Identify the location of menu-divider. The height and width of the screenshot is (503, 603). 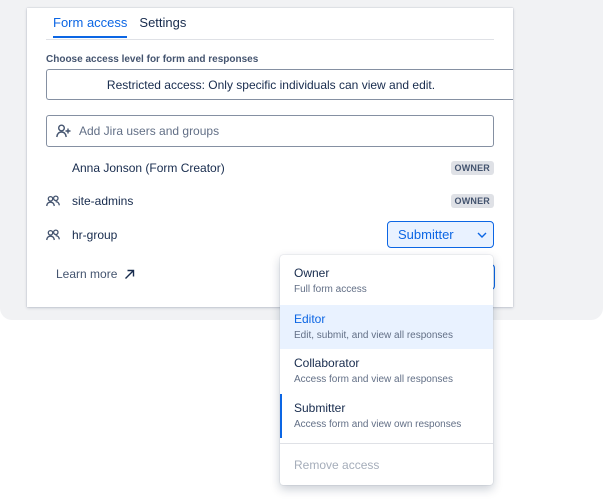
(386, 443).